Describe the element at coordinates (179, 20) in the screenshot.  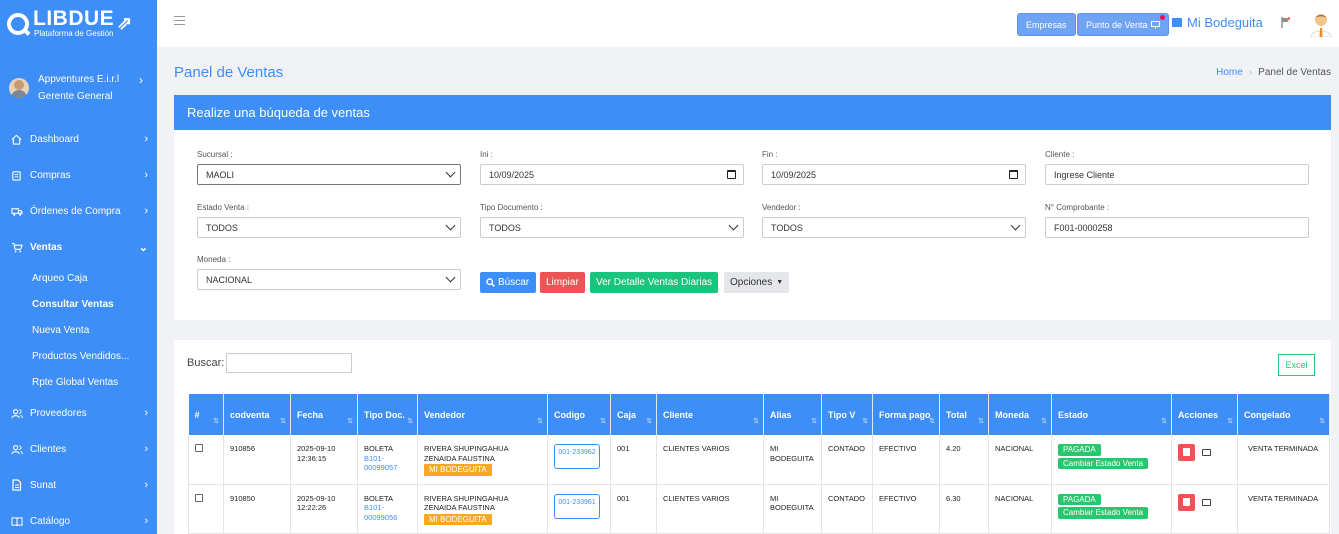
I see `menu-toggle-icon` at that location.